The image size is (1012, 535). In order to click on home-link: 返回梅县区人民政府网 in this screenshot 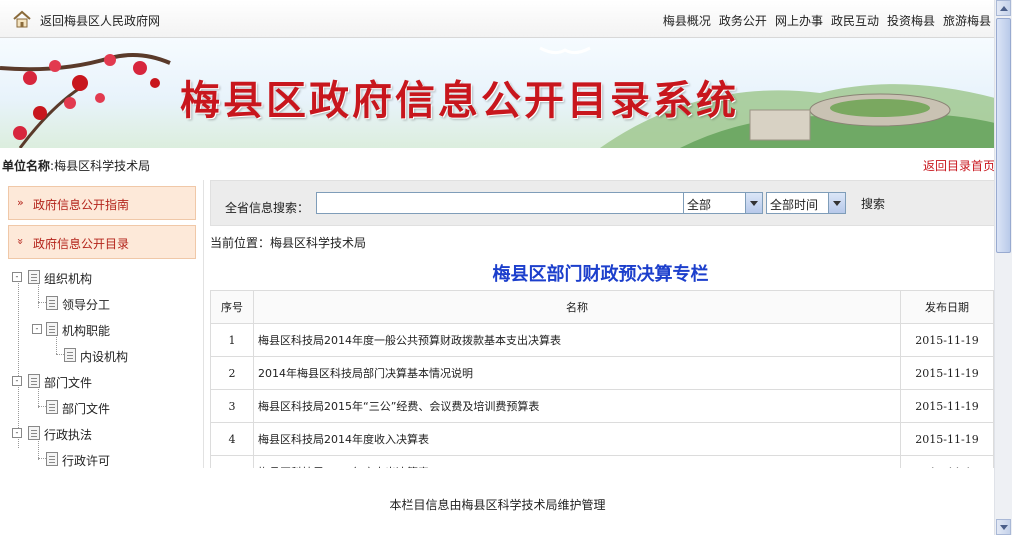, I will do `click(100, 20)`.